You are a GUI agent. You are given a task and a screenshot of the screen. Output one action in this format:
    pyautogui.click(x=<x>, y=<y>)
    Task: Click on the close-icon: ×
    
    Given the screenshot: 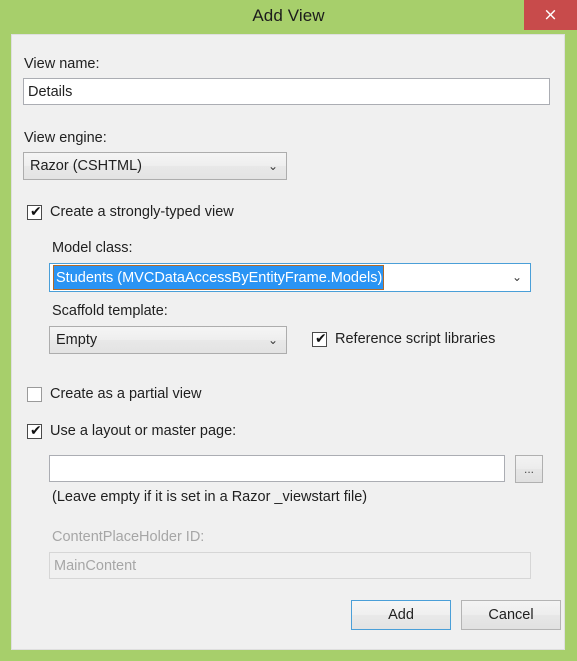 What is the action you would take?
    pyautogui.click(x=550, y=15)
    